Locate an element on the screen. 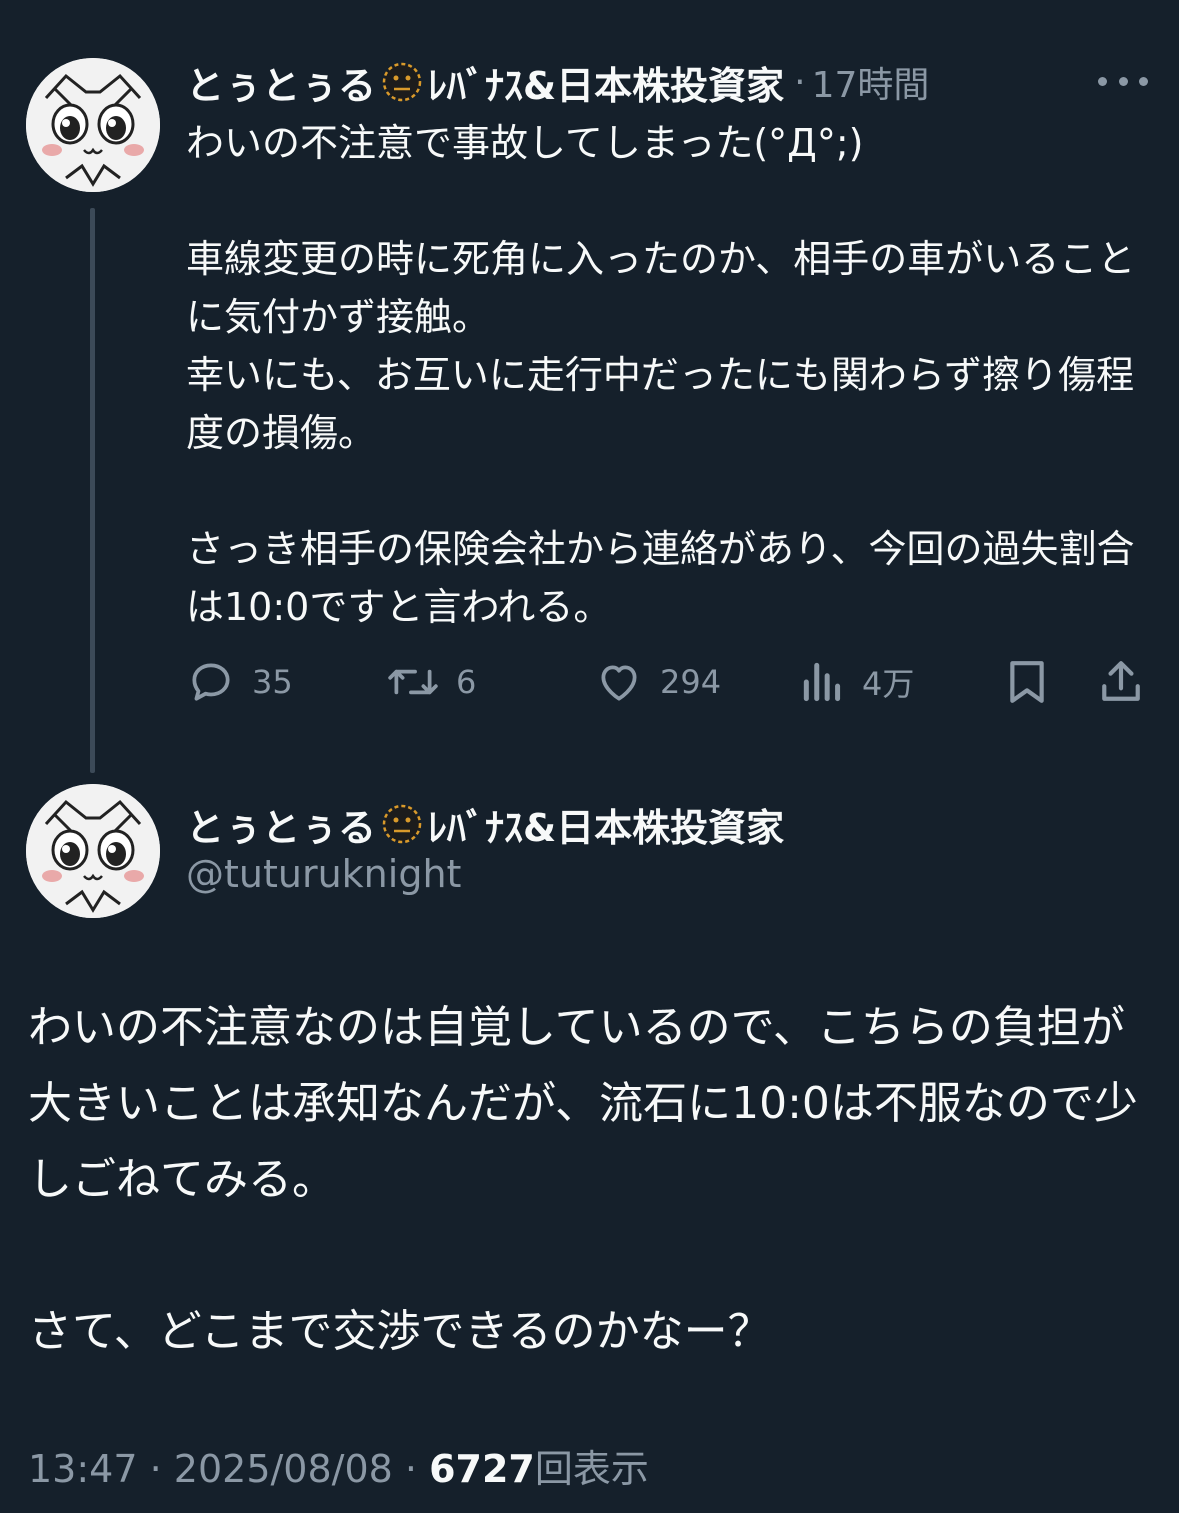 Image resolution: width=1179 pixels, height=1513 pixels. bar-chart-icon is located at coordinates (822, 682).